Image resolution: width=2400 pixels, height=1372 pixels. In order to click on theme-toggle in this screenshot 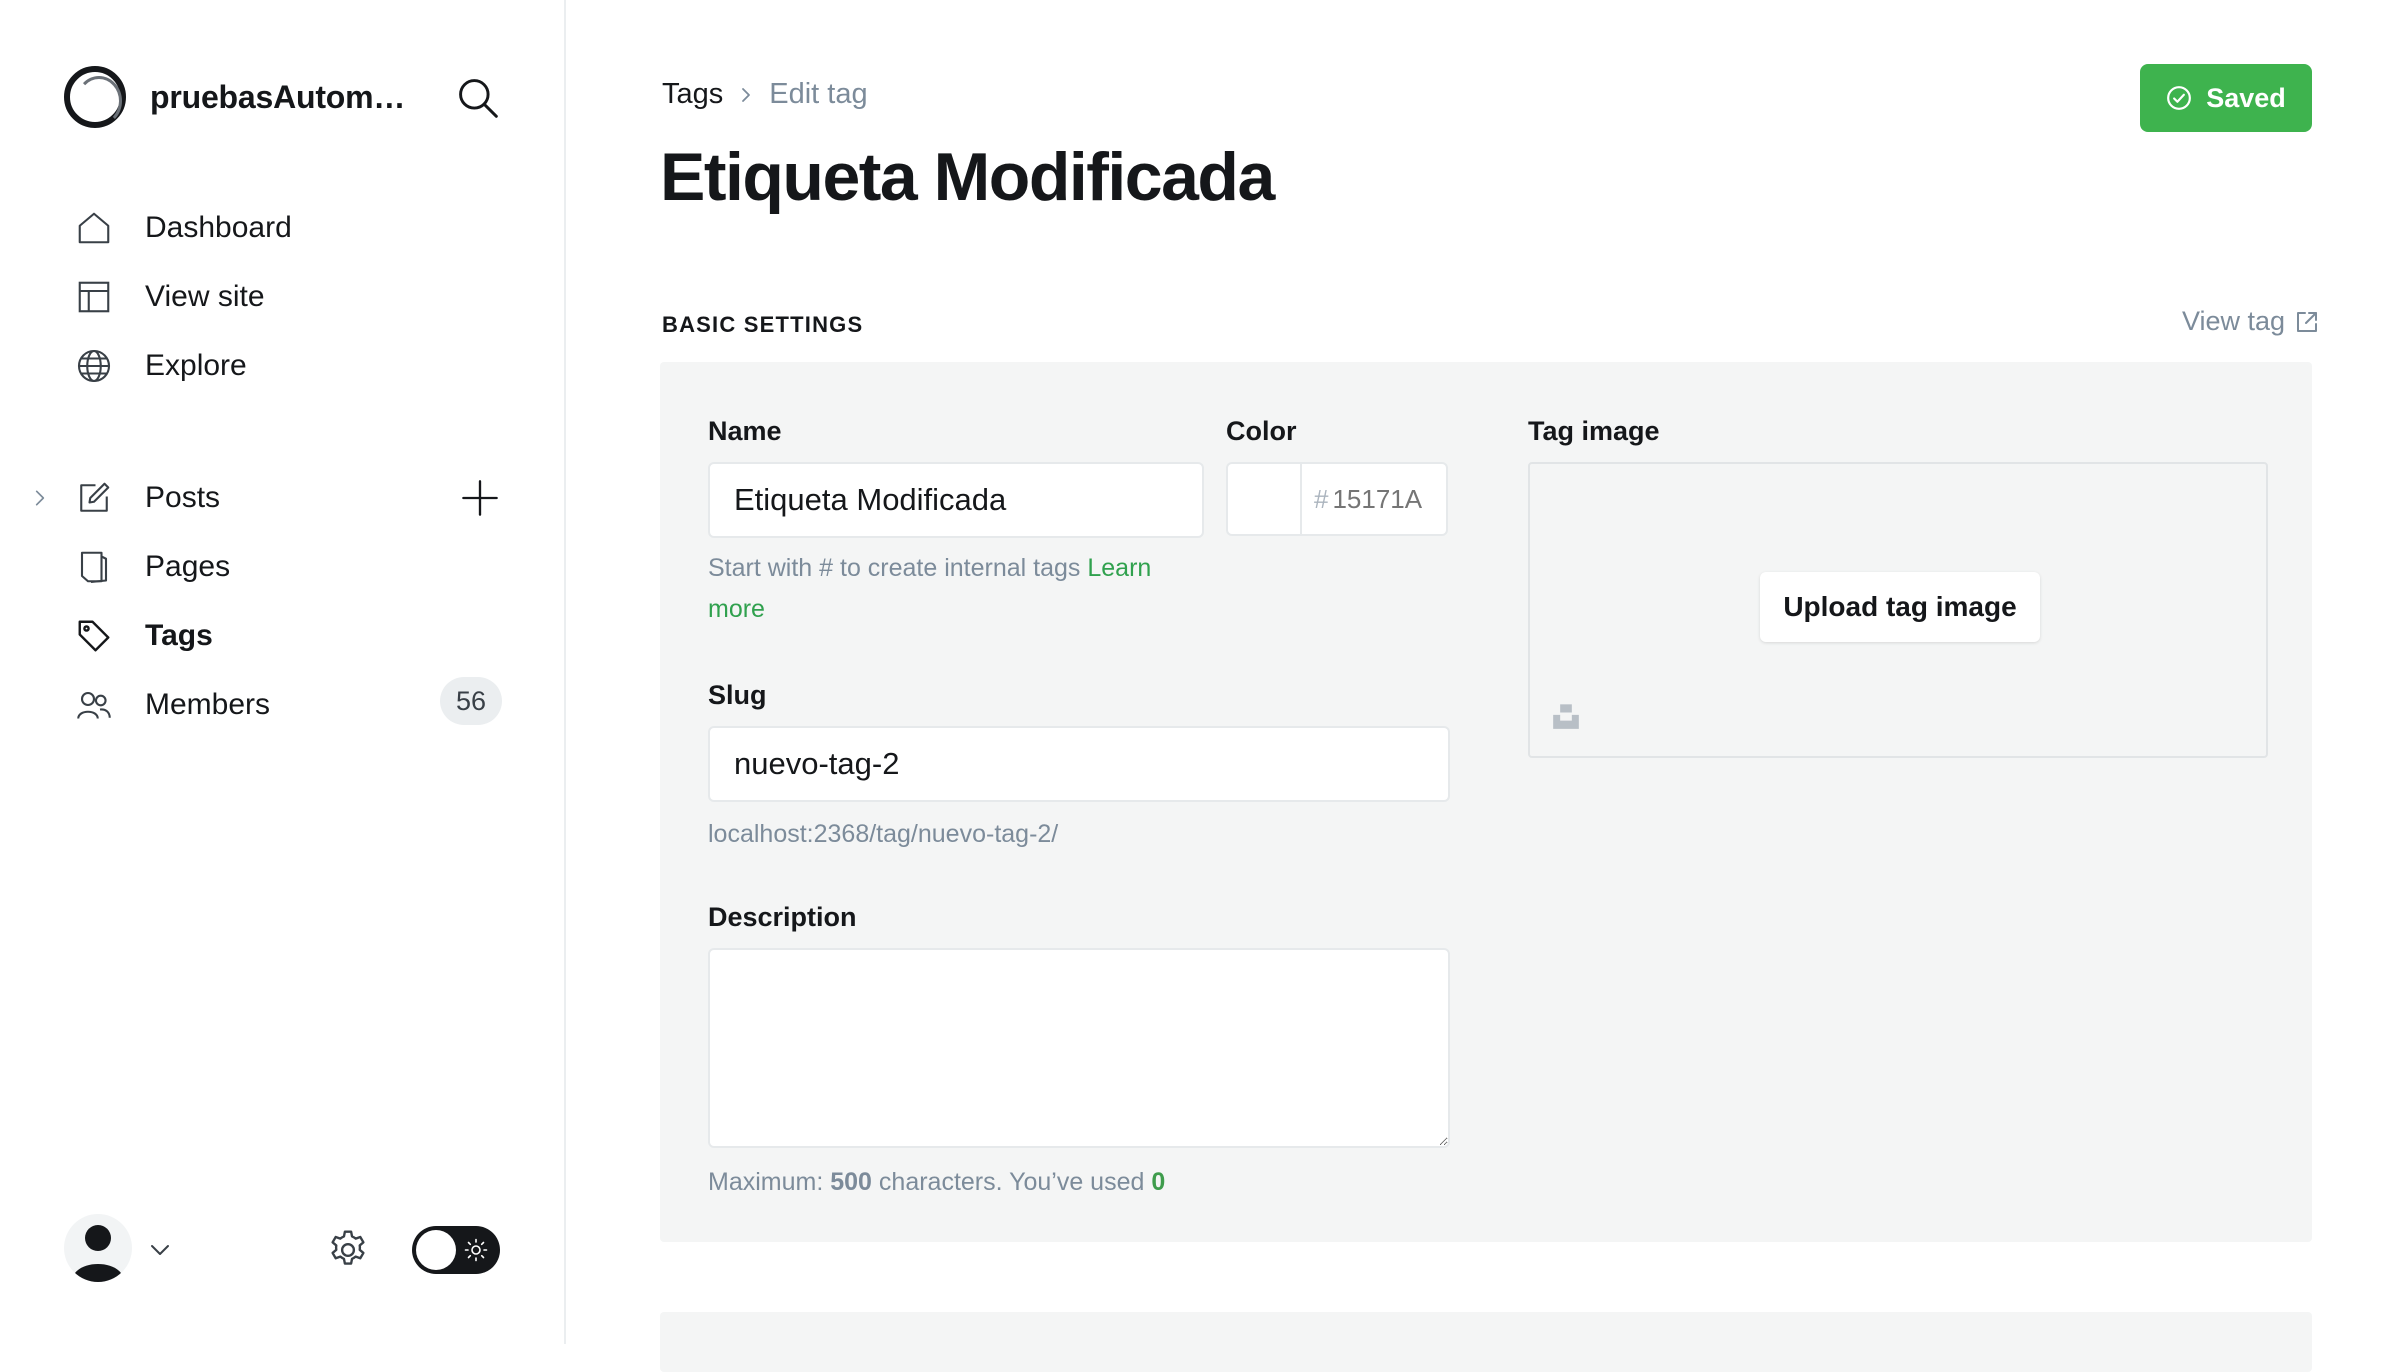, I will do `click(456, 1250)`.